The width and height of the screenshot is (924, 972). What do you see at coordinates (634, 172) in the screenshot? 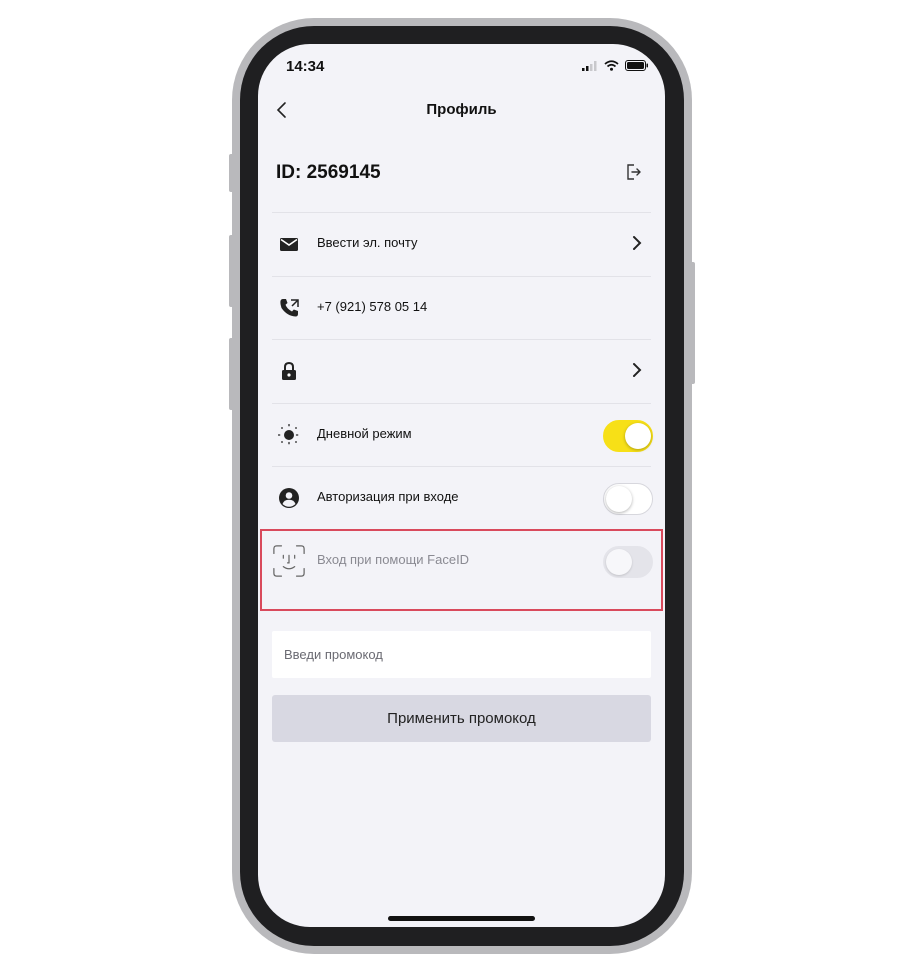
I see `logout-icon` at bounding box center [634, 172].